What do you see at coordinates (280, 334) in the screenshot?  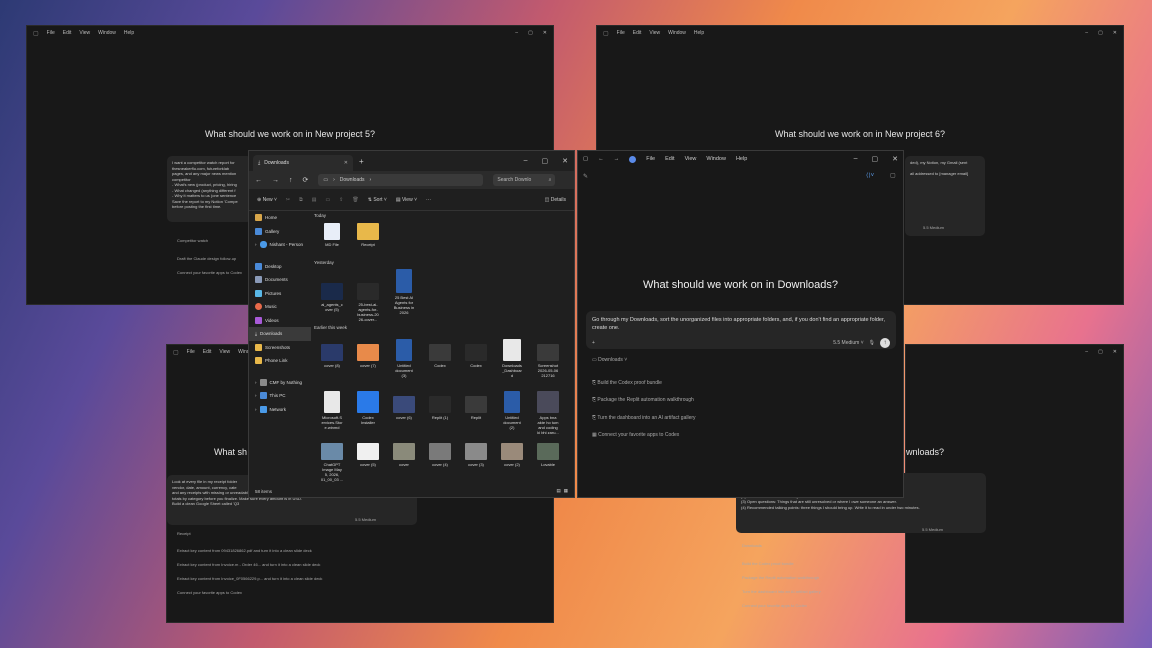 I see `nav-downloads: ⤓ Downloads` at bounding box center [280, 334].